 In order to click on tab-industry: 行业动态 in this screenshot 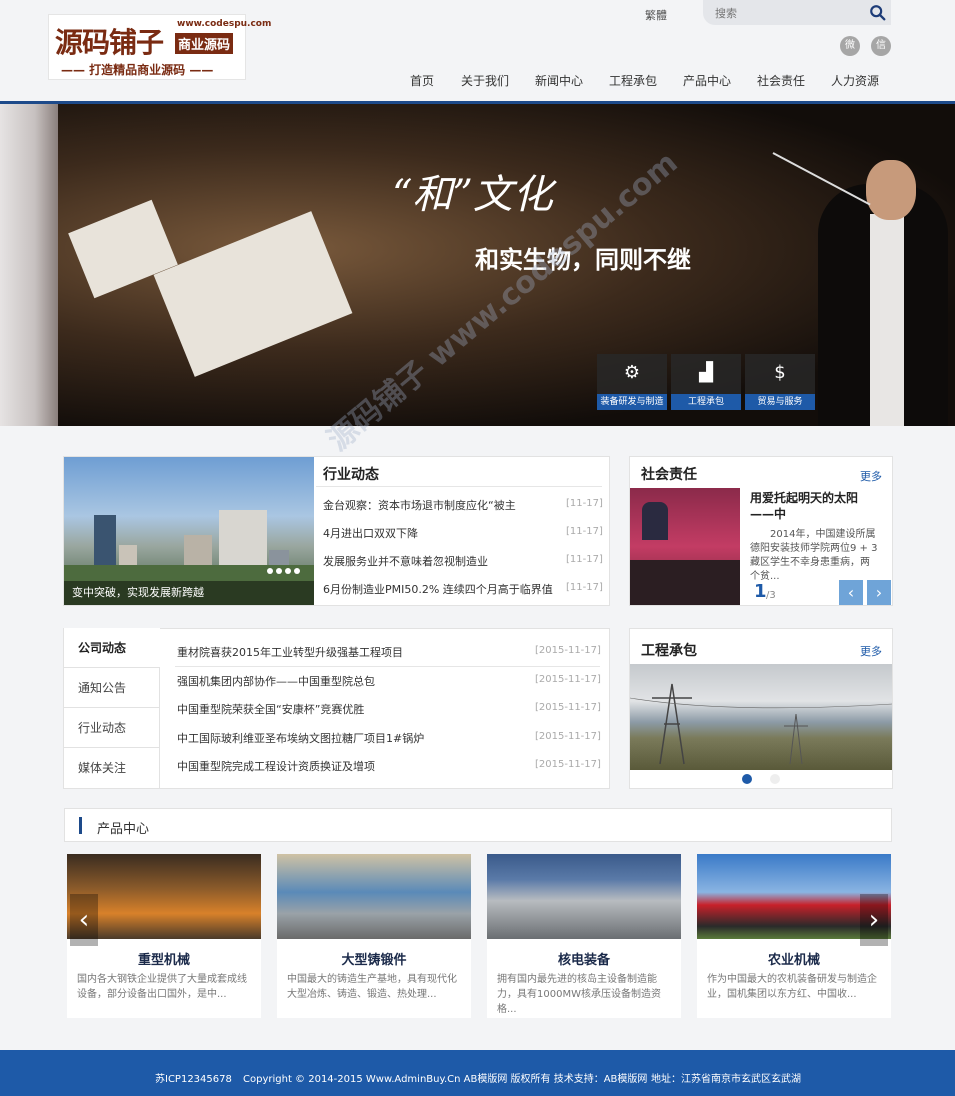, I will do `click(112, 728)`.